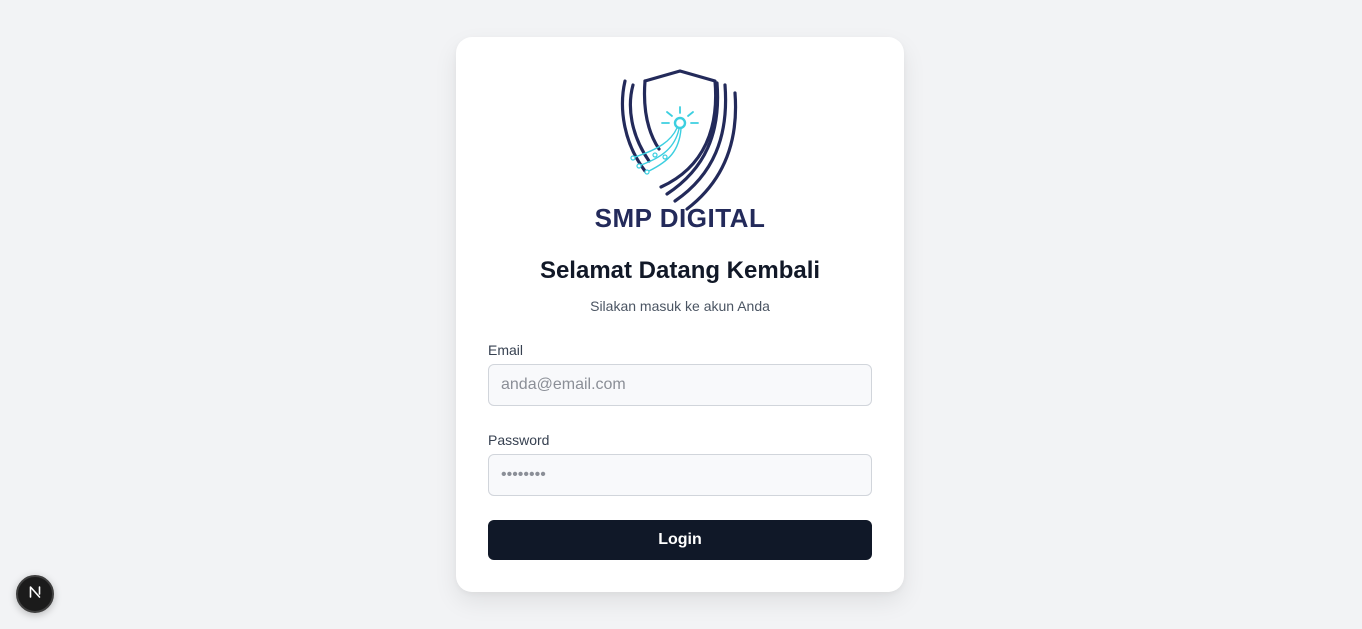  Describe the element at coordinates (680, 270) in the screenshot. I see `page-title: Selamat Datang Kembali` at that location.